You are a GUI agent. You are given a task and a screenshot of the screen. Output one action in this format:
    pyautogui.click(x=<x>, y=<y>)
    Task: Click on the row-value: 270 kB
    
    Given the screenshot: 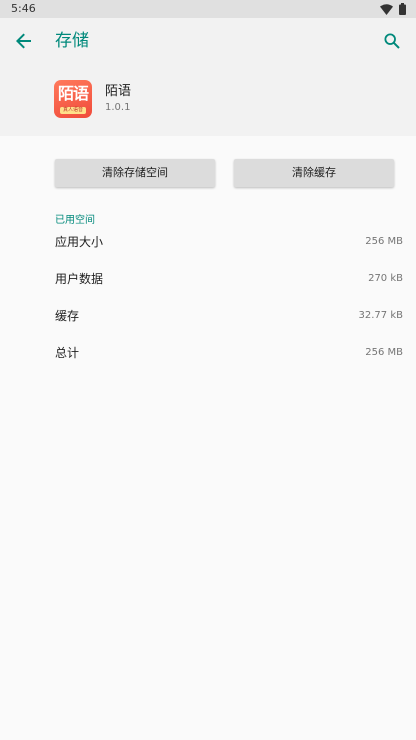 What is the action you would take?
    pyautogui.click(x=385, y=278)
    